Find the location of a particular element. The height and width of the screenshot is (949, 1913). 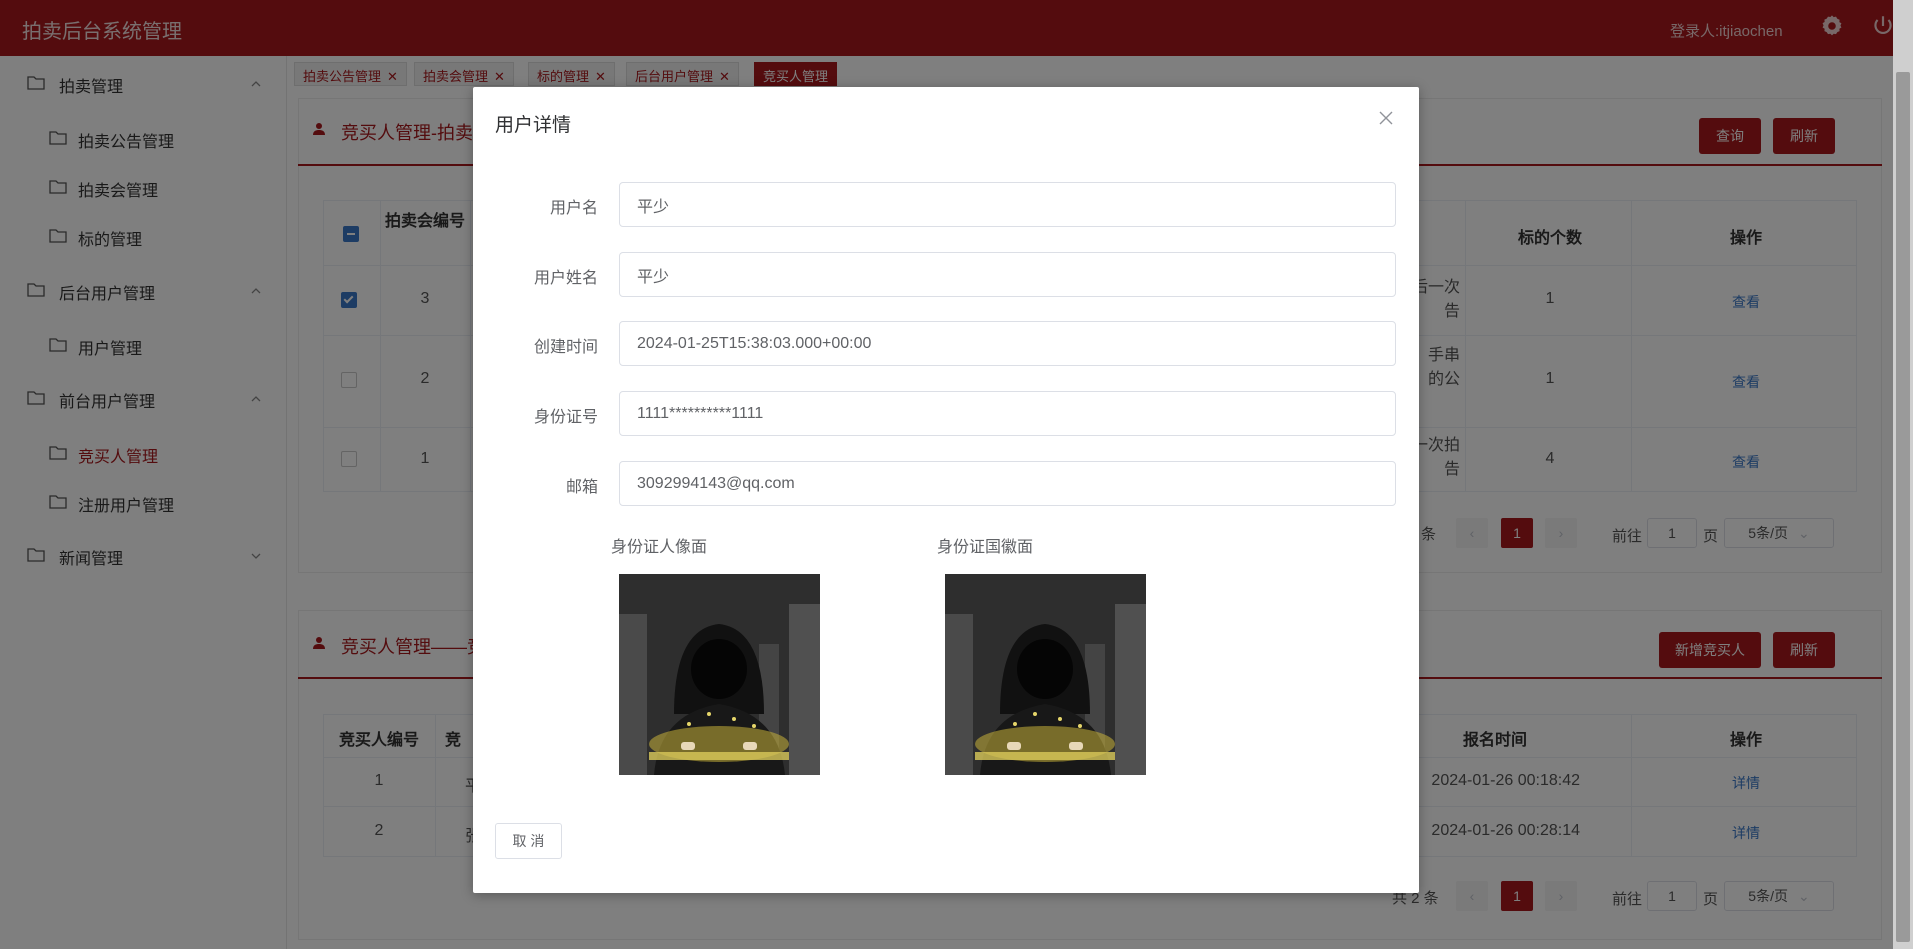

cancel-button: 取 消 is located at coordinates (528, 841).